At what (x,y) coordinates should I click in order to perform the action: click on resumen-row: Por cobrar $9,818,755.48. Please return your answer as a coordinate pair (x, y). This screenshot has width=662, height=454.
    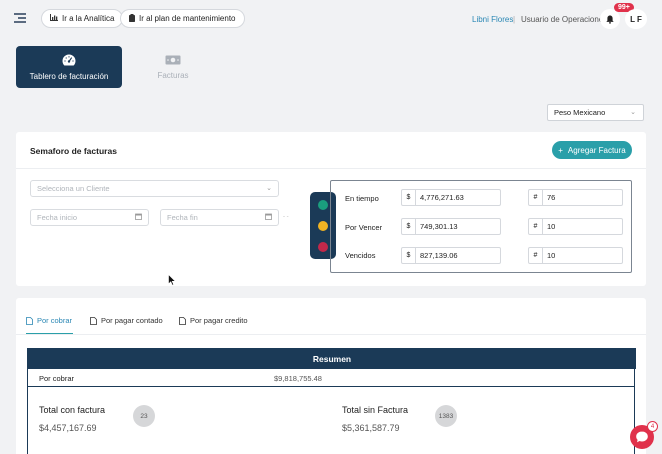
    Looking at the image, I should click on (331, 378).